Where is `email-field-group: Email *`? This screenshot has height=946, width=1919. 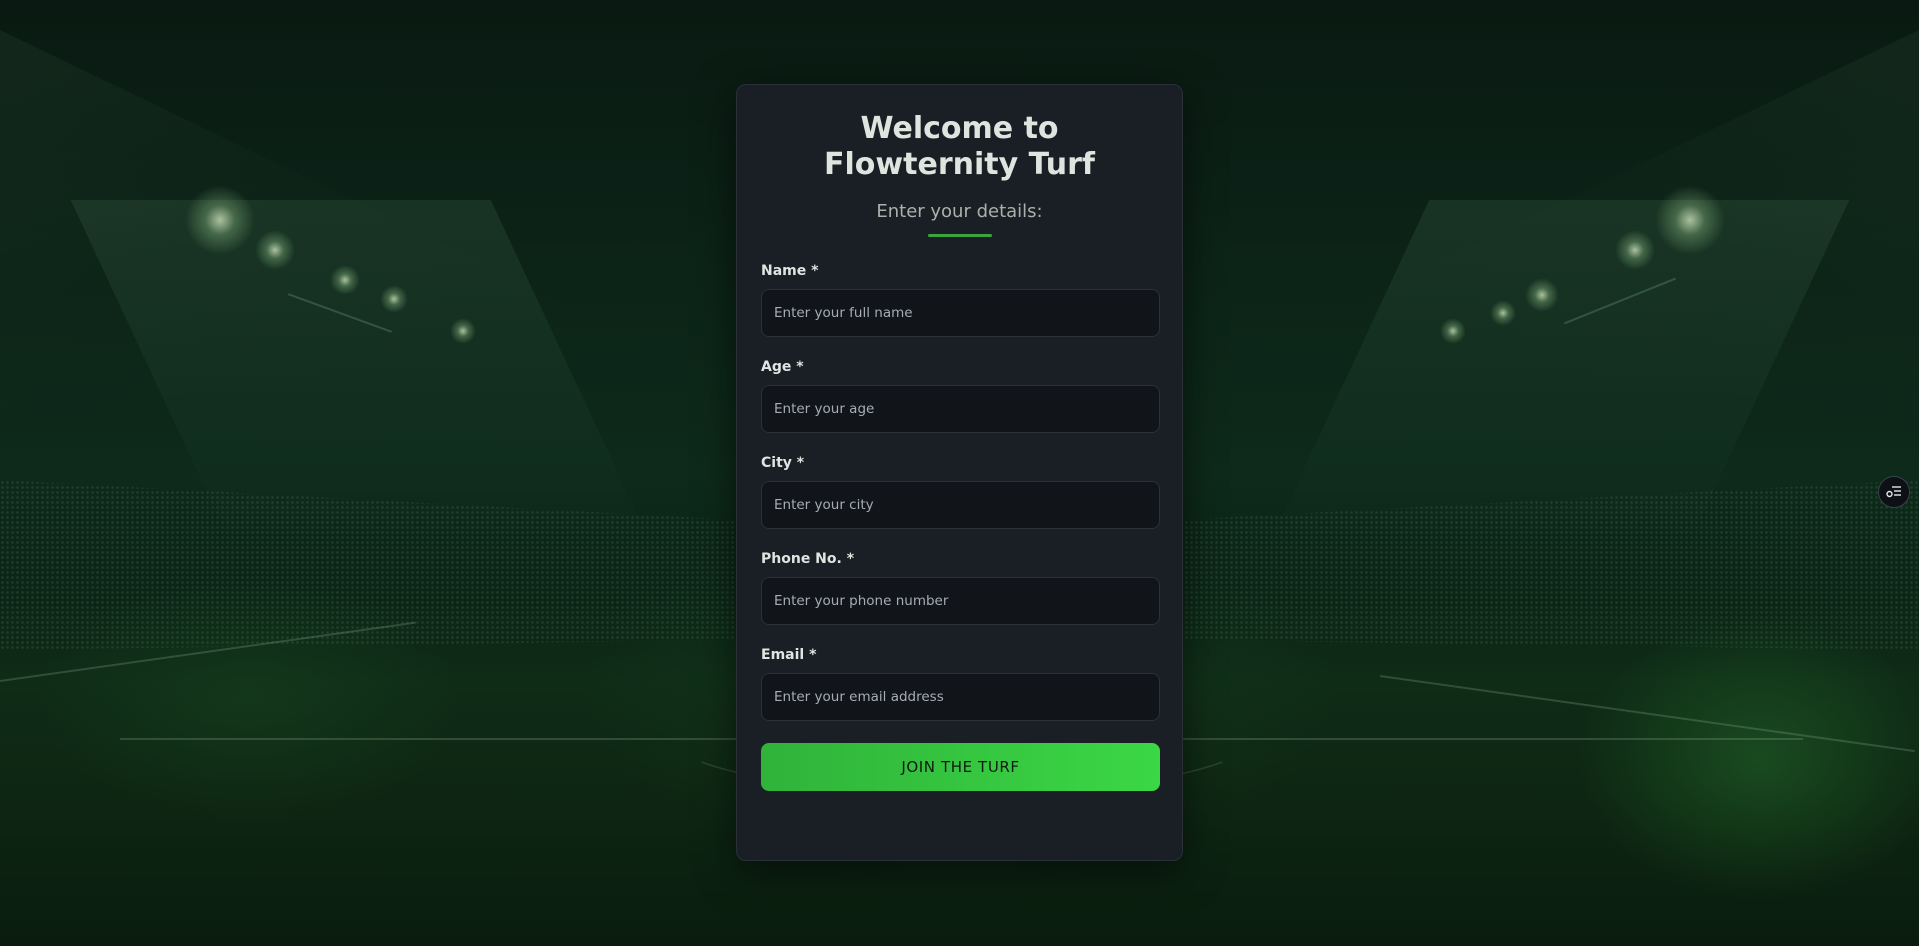
email-field-group: Email * is located at coordinates (960, 684).